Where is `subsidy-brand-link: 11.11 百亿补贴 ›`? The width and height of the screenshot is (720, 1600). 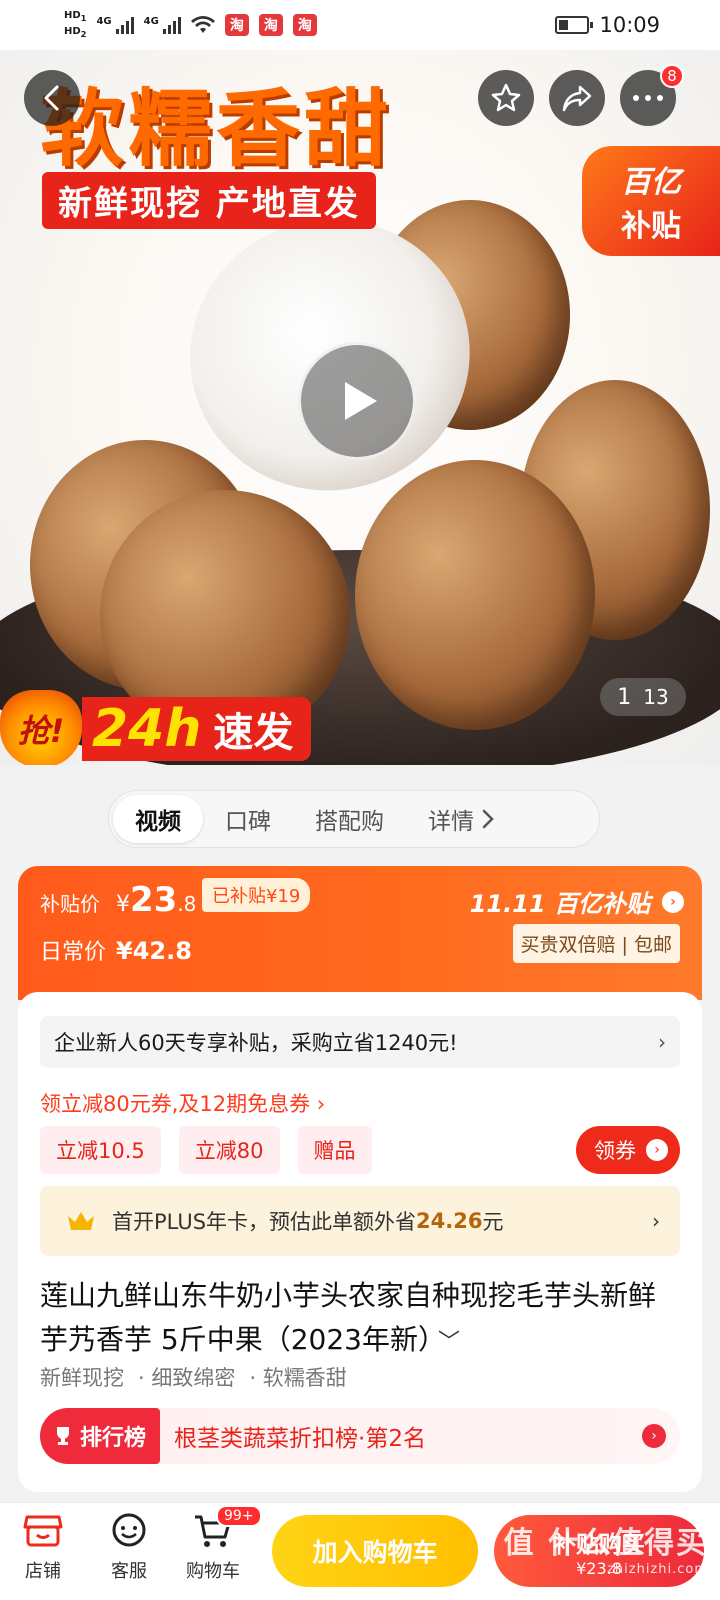
subsidy-brand-link: 11.11 百亿补贴 › is located at coordinates (577, 901).